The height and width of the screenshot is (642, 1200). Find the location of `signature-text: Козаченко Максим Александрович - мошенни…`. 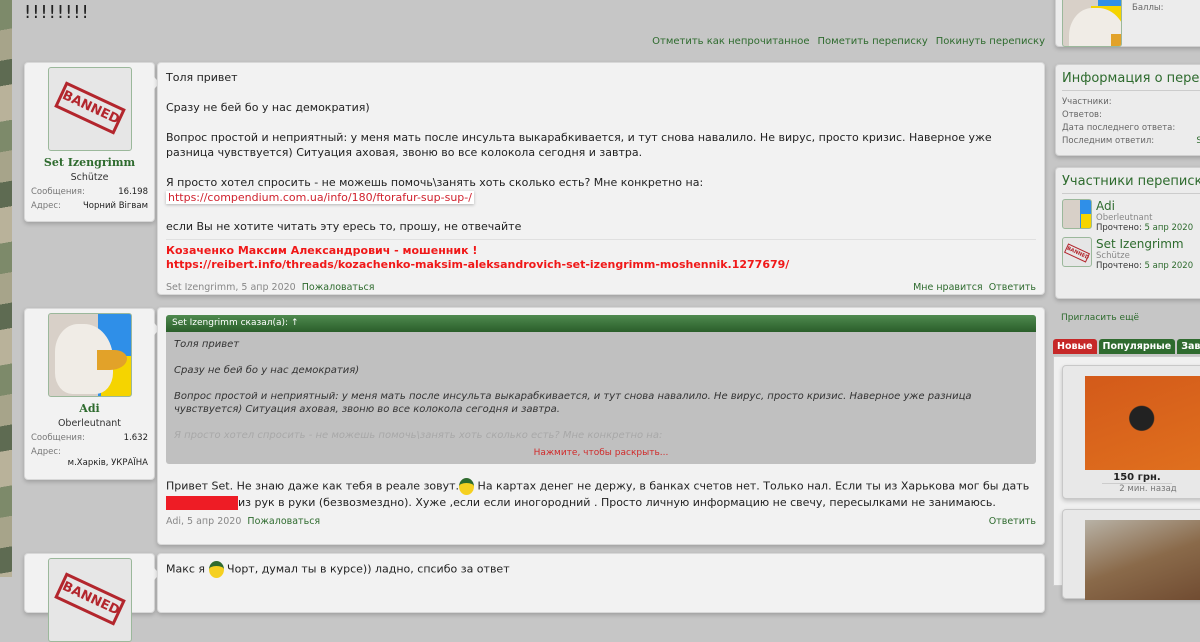

signature-text: Козаченко Максим Александрович - мошенни… is located at coordinates (322, 250).